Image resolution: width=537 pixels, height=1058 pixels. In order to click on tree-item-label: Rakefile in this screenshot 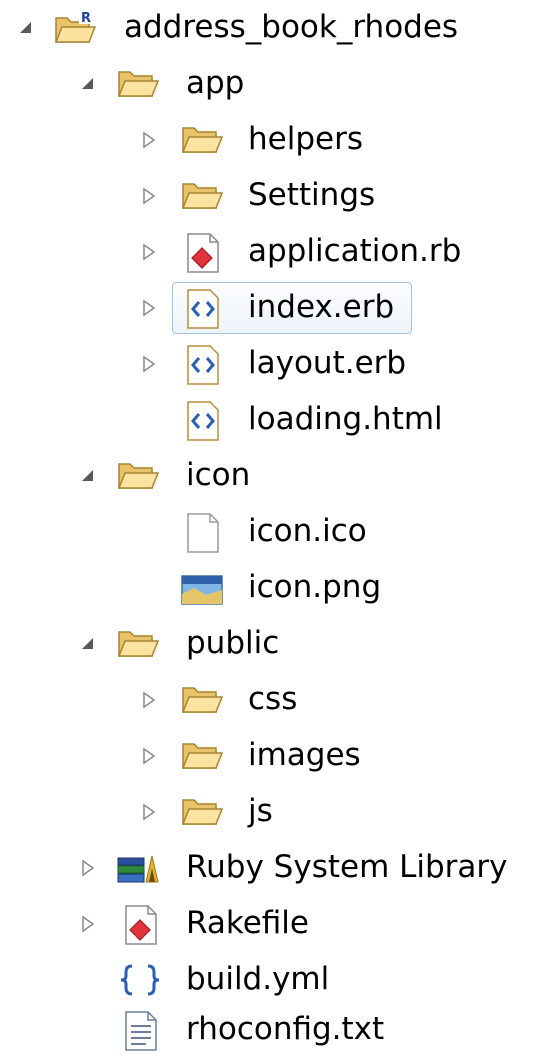, I will do `click(247, 923)`.